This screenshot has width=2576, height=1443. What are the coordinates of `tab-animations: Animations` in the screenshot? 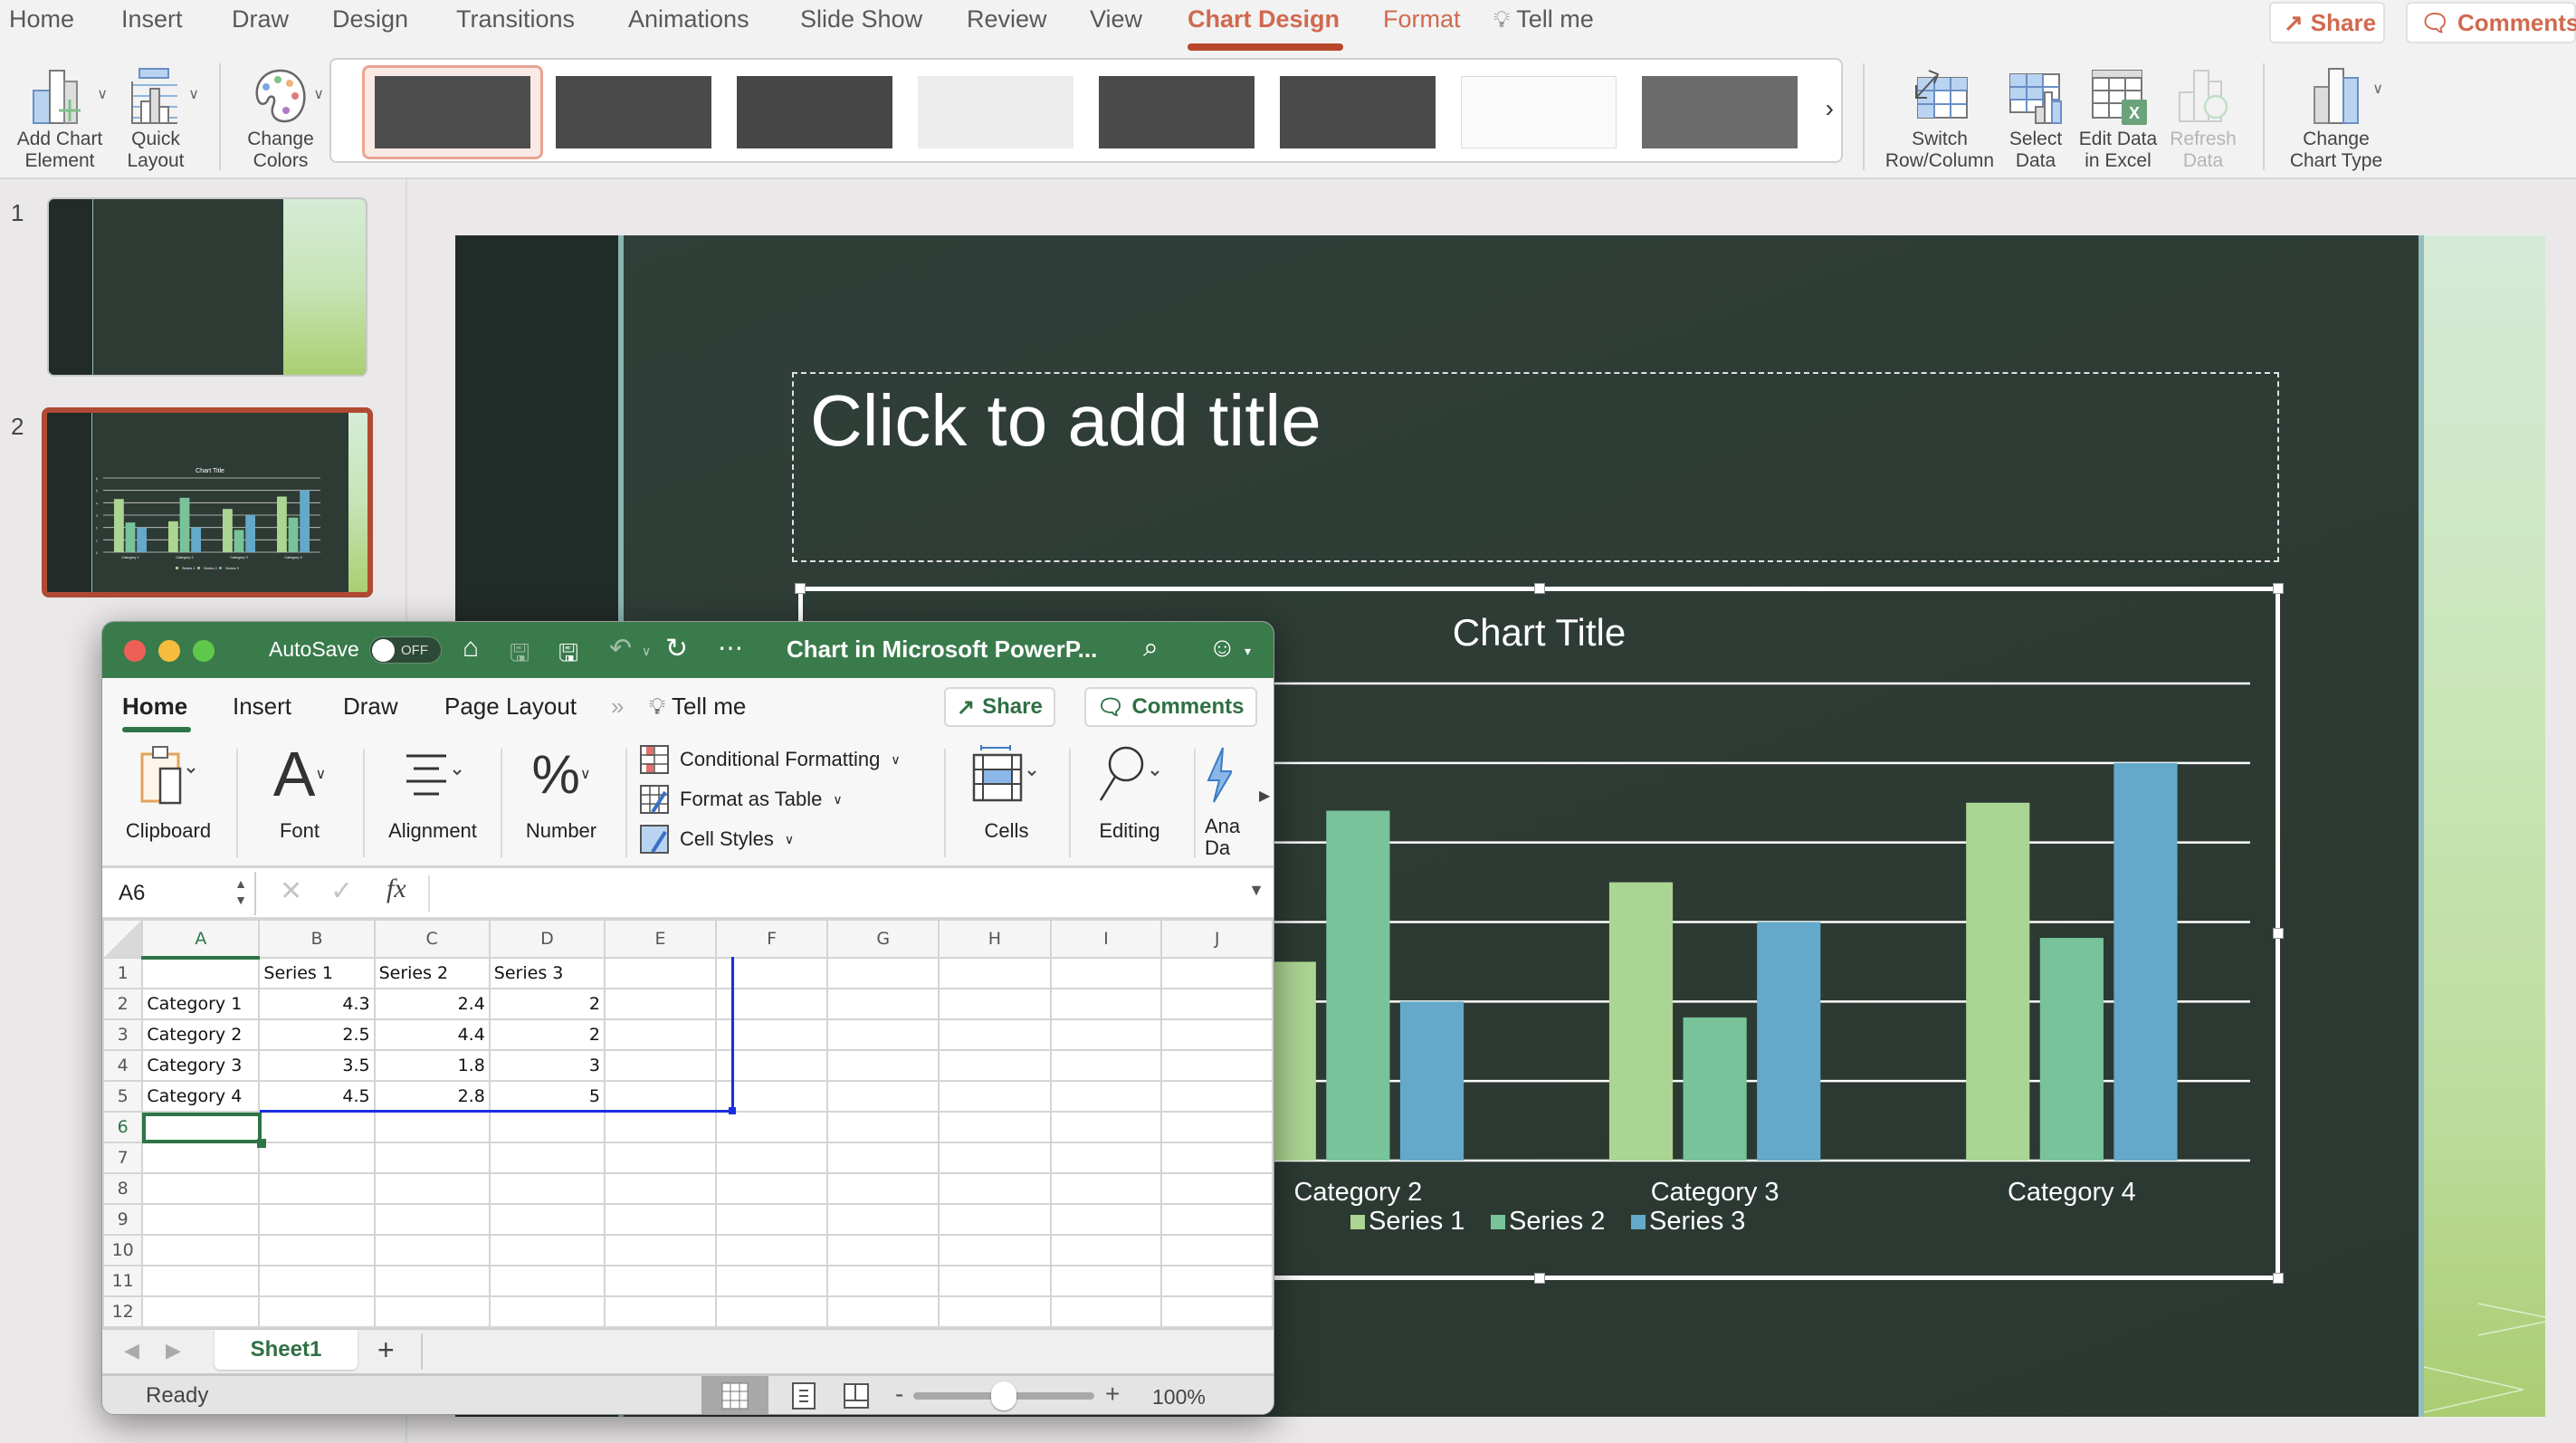 It's located at (689, 19).